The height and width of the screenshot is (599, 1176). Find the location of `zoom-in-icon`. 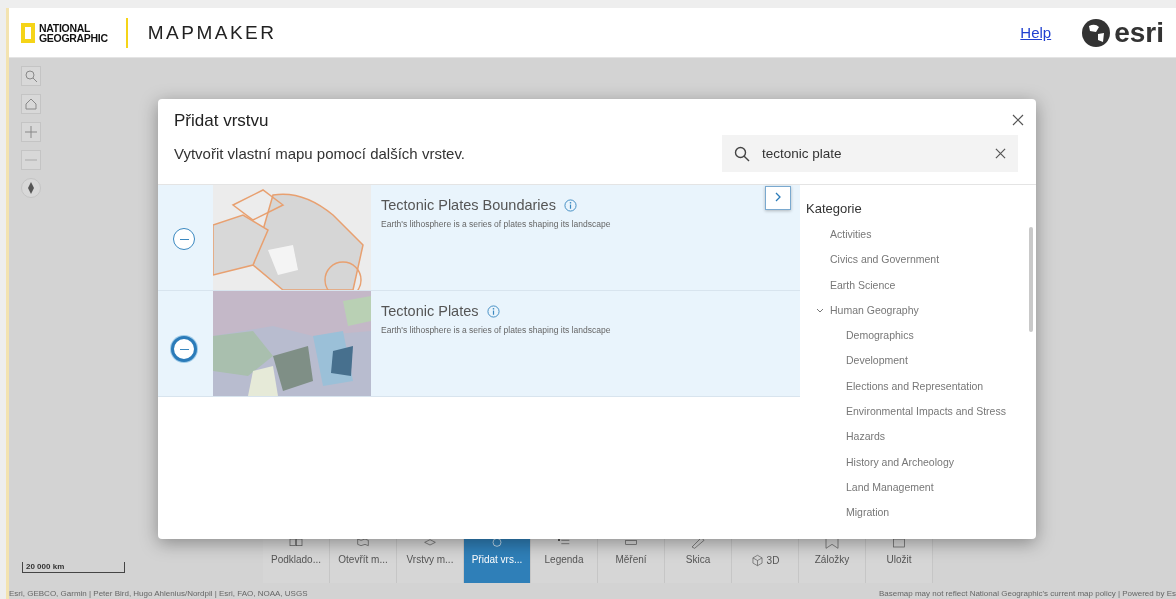

zoom-in-icon is located at coordinates (31, 132).